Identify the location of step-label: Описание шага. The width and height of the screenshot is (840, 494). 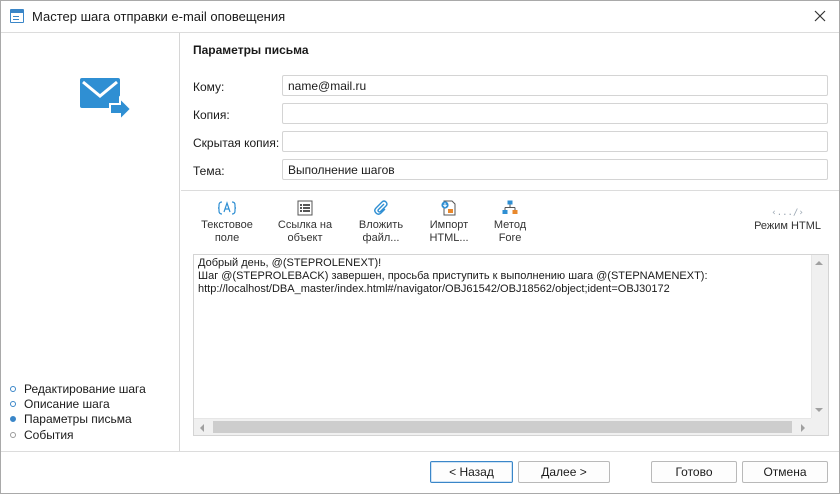
(67, 403).